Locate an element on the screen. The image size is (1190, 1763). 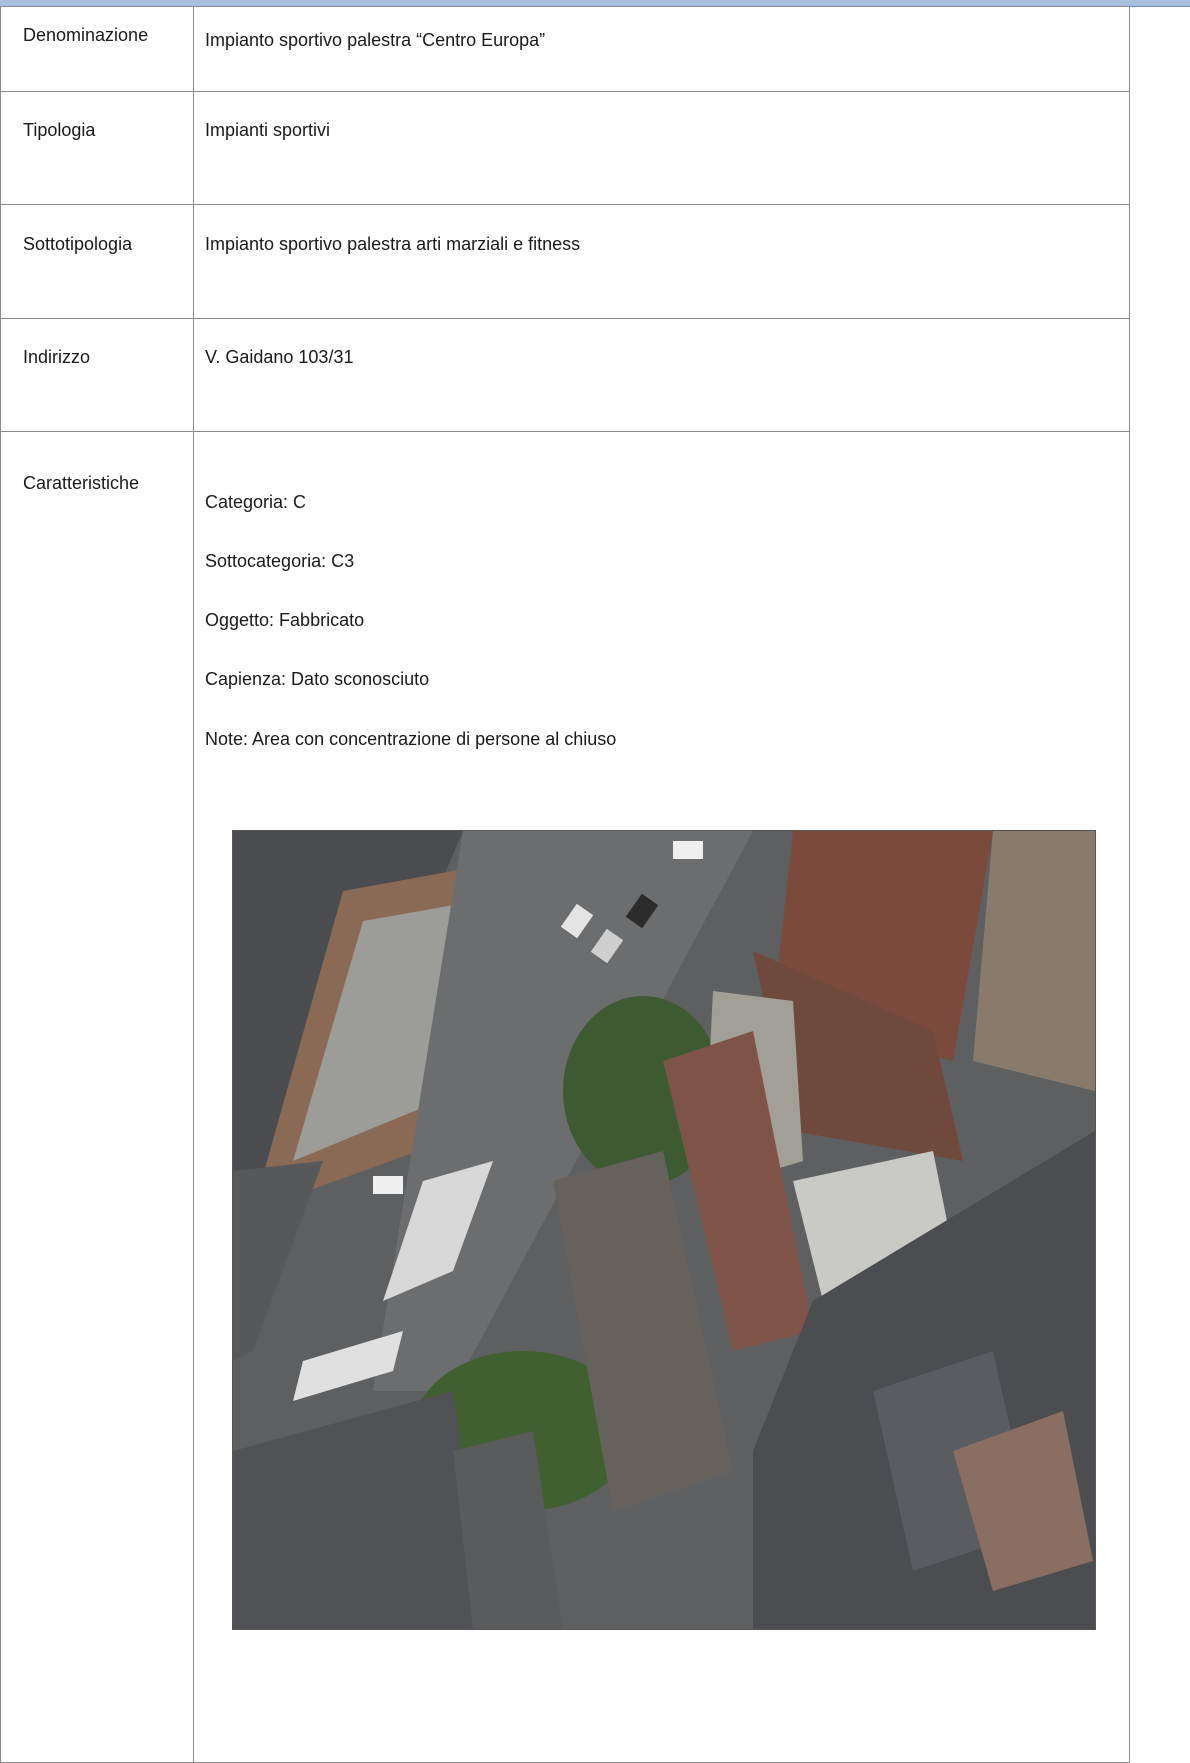
categoria-text: Categoria: C is located at coordinates (256, 502).